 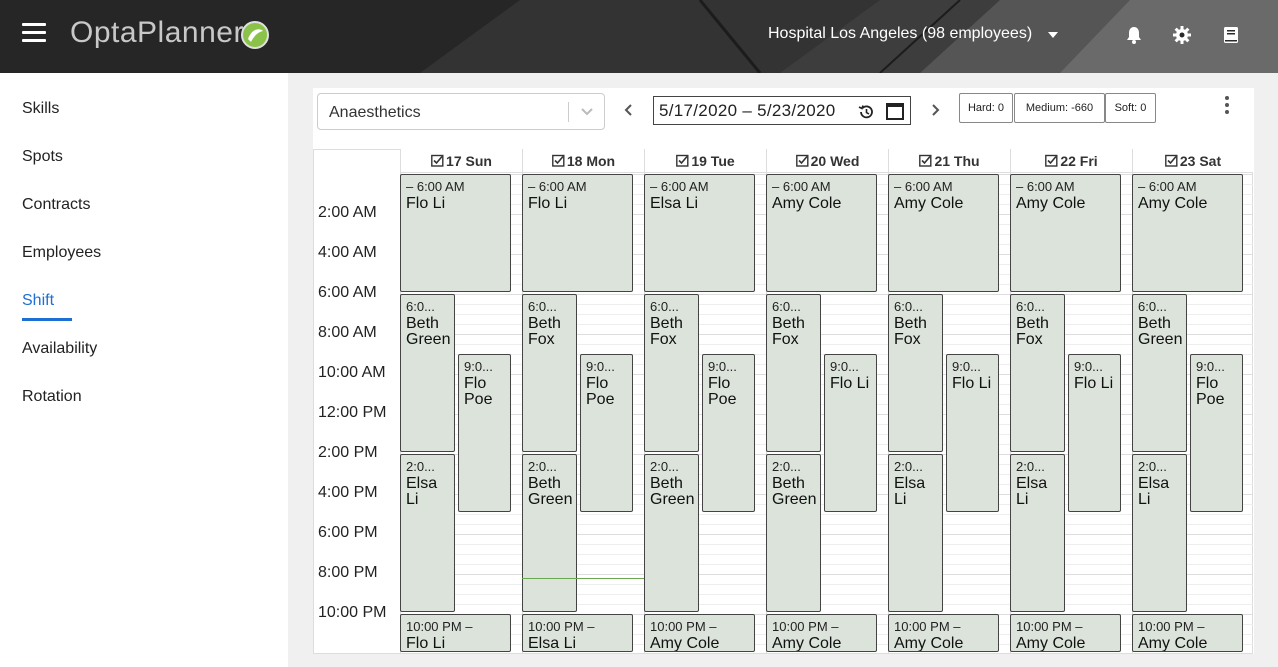 What do you see at coordinates (827, 161) in the screenshot?
I see `day-header: 20 Wed` at bounding box center [827, 161].